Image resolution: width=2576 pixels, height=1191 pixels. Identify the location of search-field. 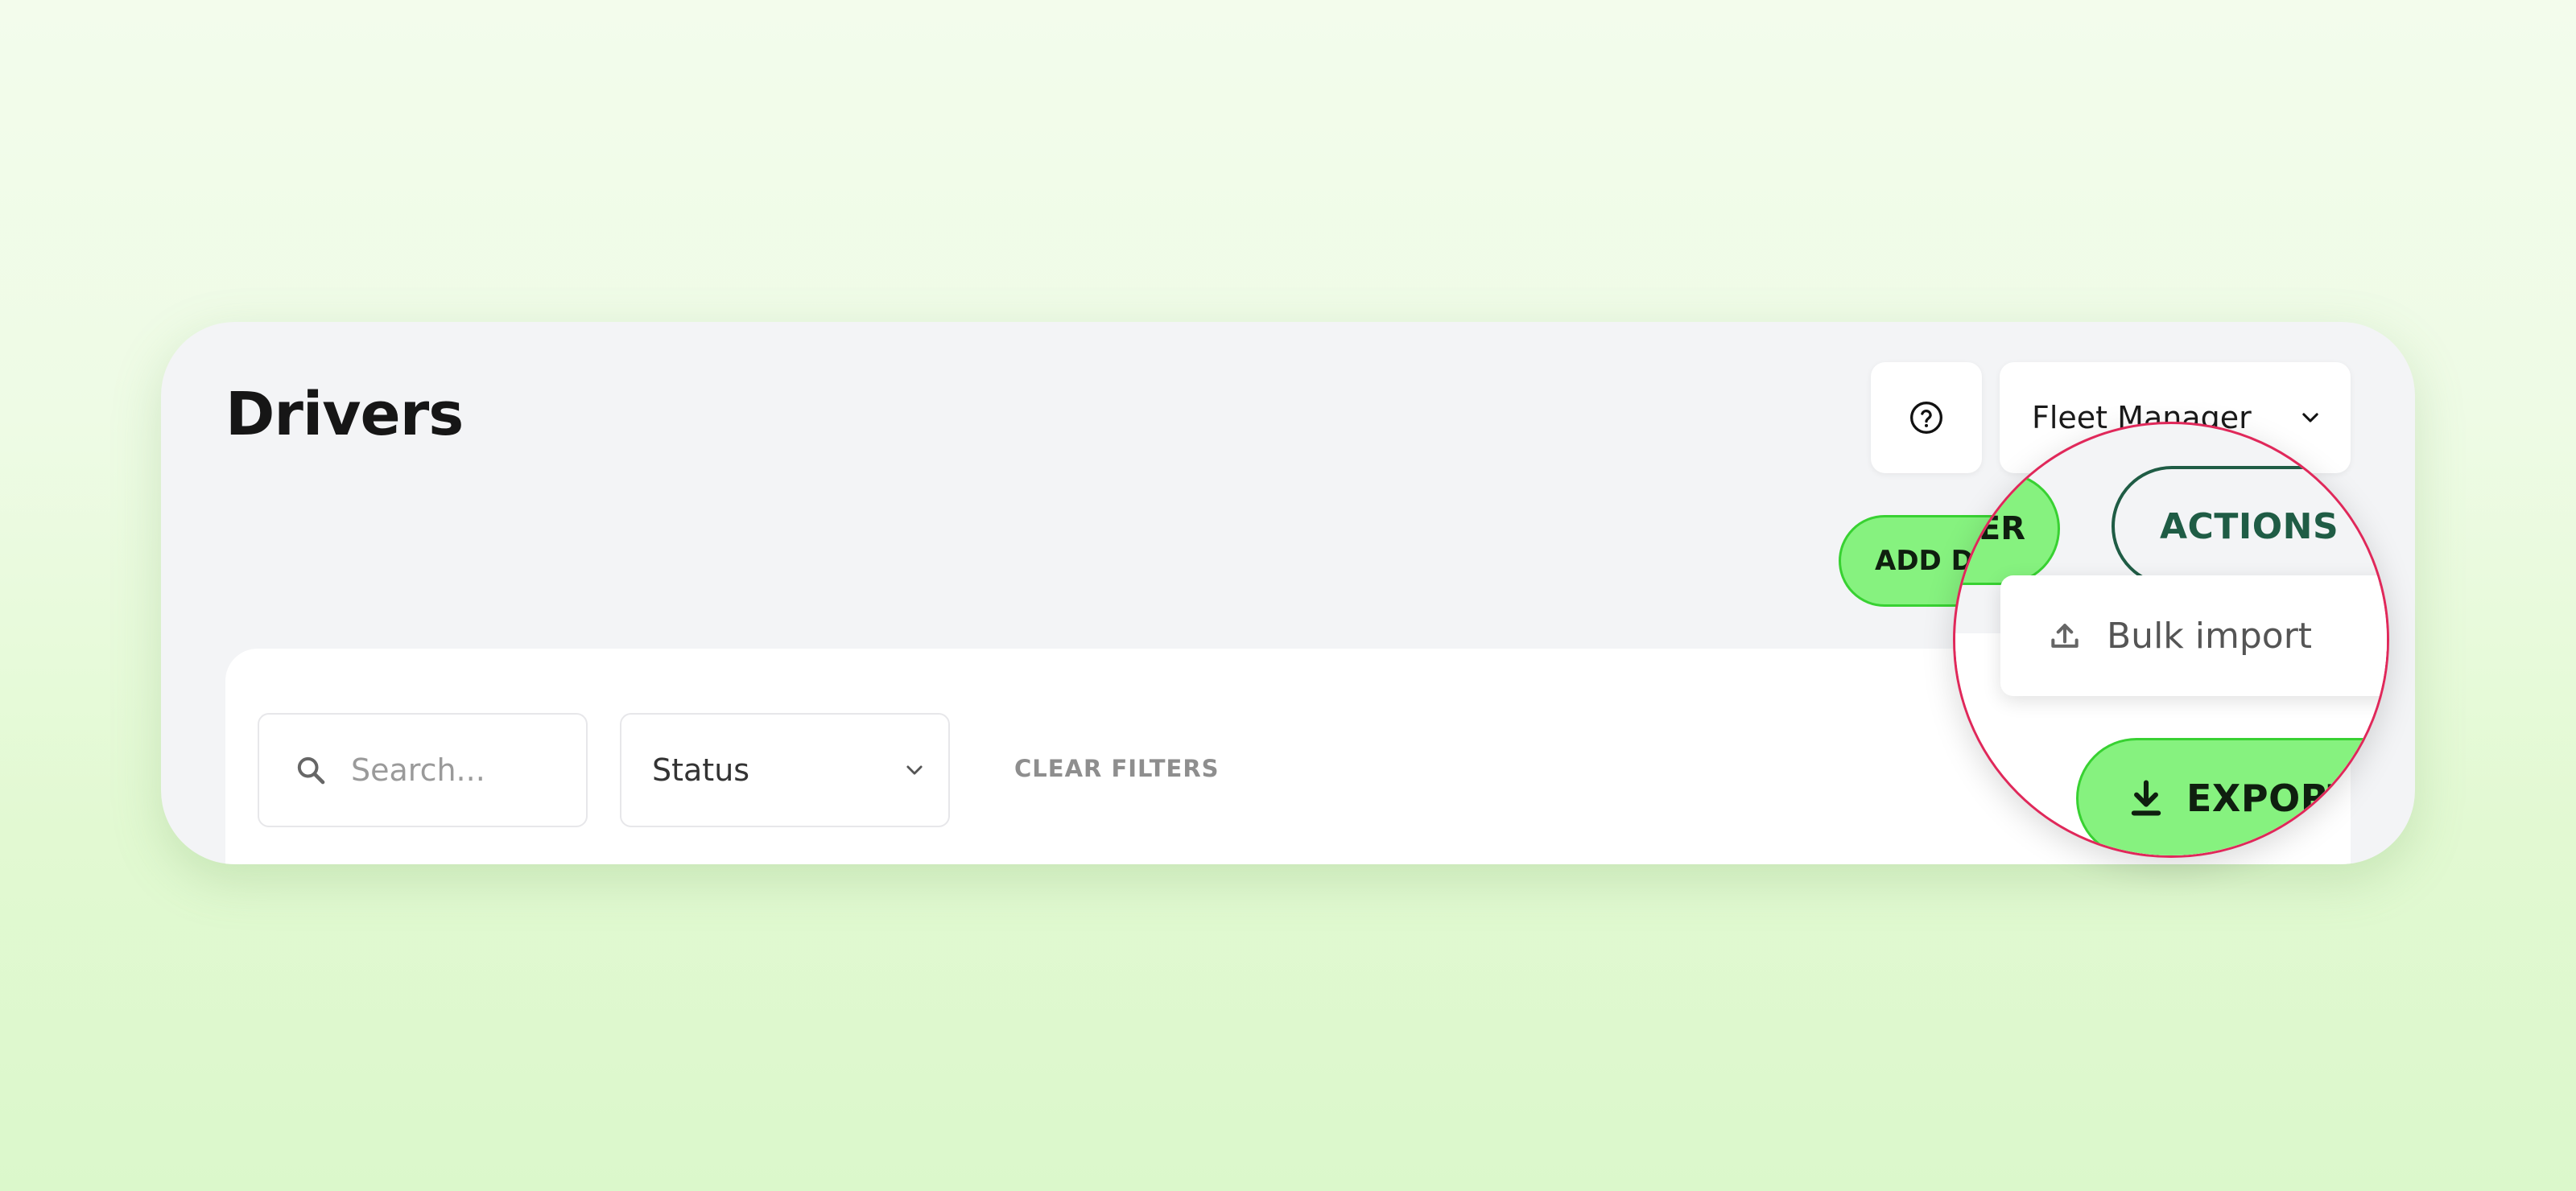
(423, 770).